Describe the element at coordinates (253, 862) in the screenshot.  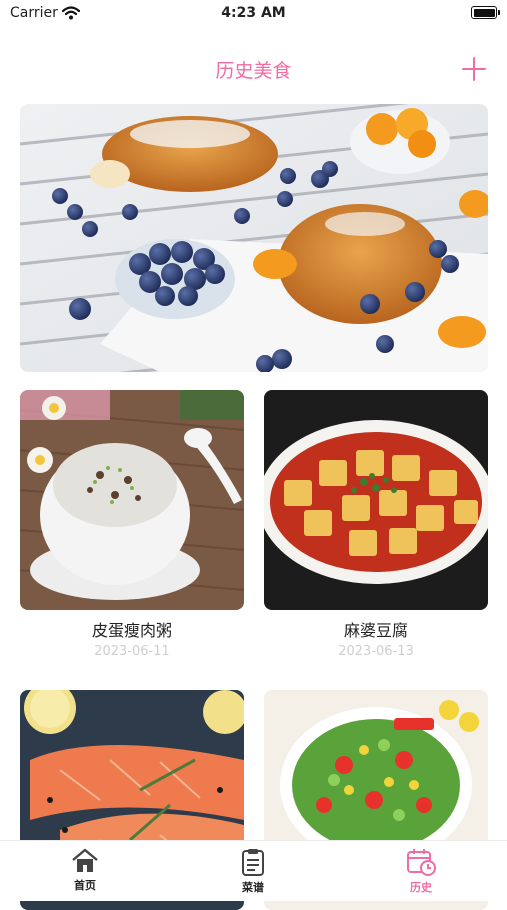
I see `clipboard-icon` at that location.